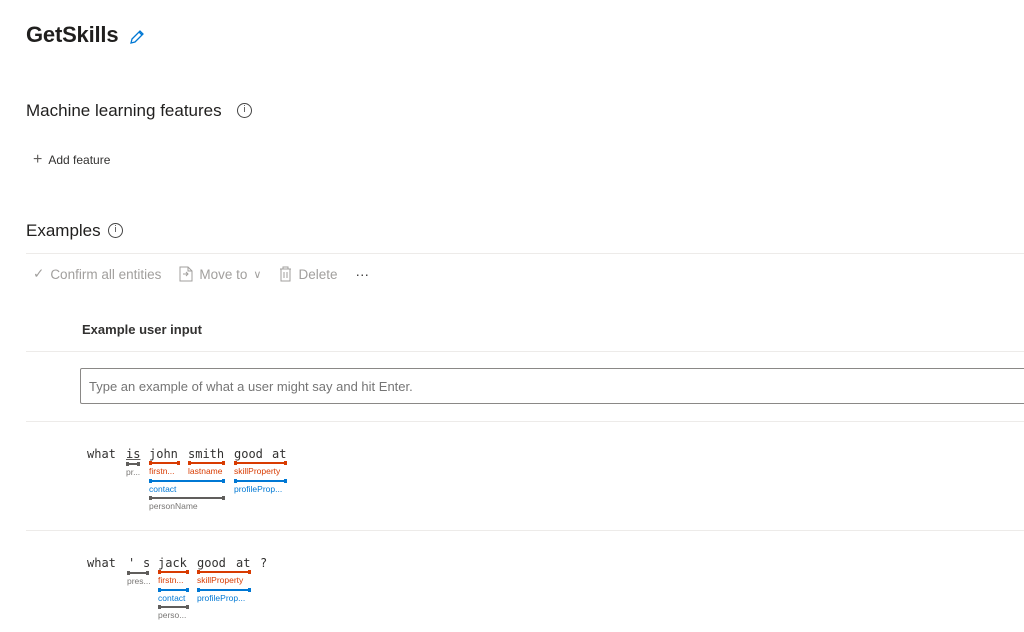 Image resolution: width=1024 pixels, height=632 pixels. I want to click on entity-label-lastname: lastname, so click(205, 471).